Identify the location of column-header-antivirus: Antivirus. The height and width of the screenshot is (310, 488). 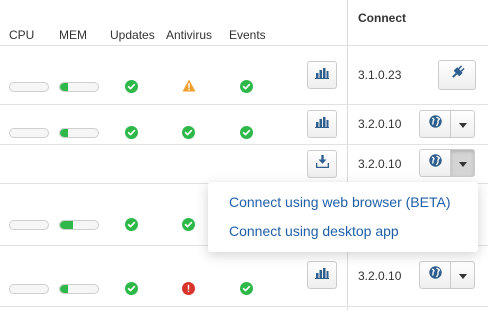
(189, 35).